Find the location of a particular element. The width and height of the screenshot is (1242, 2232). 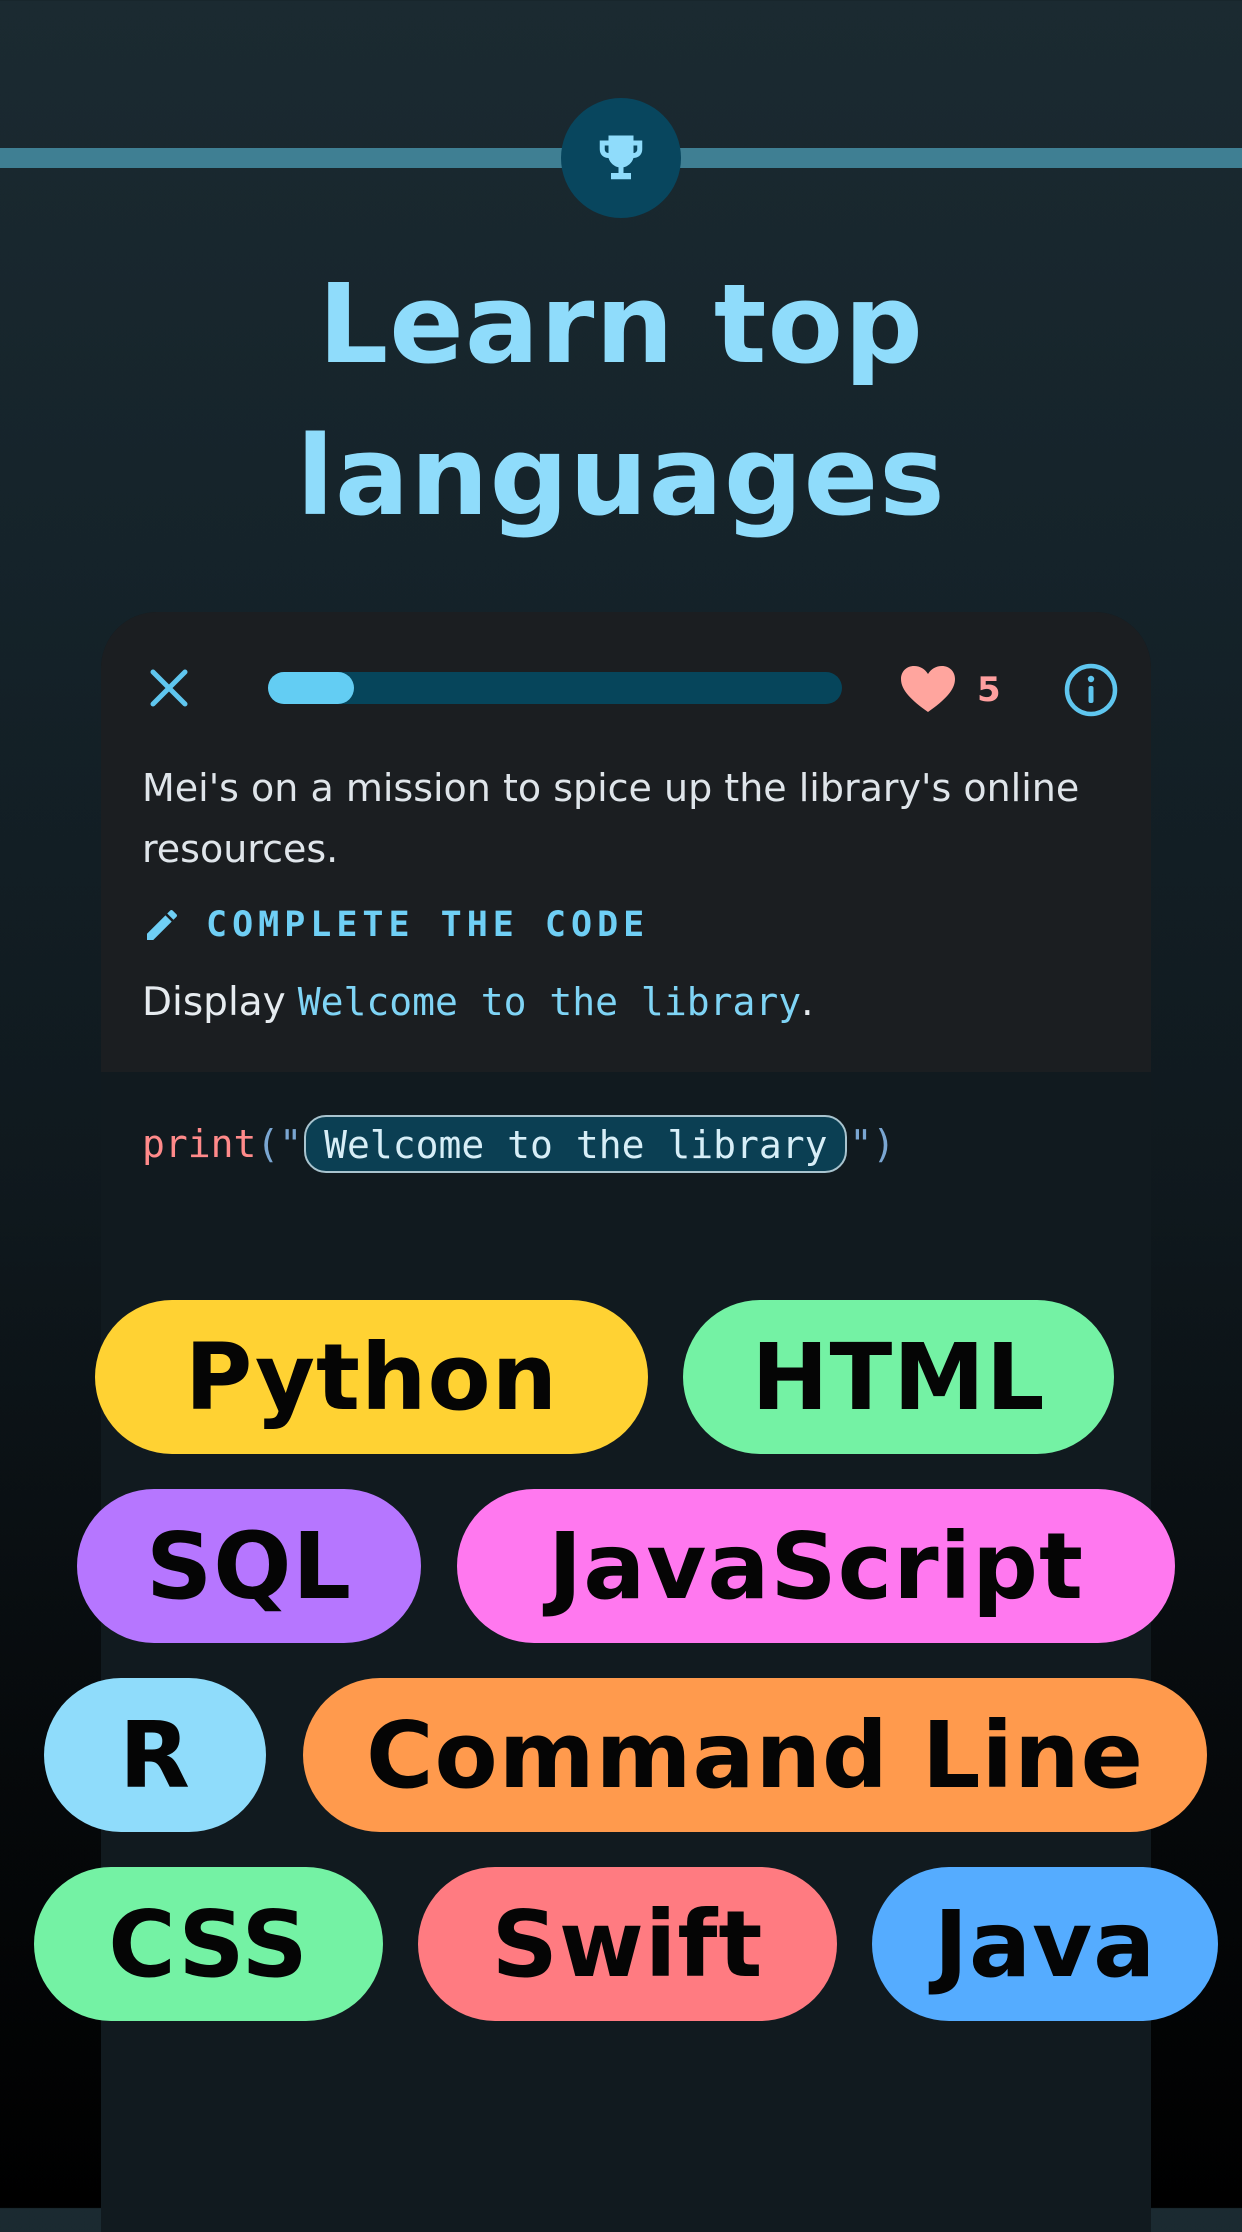

language-chip-swift: Swift is located at coordinates (627, 1944).